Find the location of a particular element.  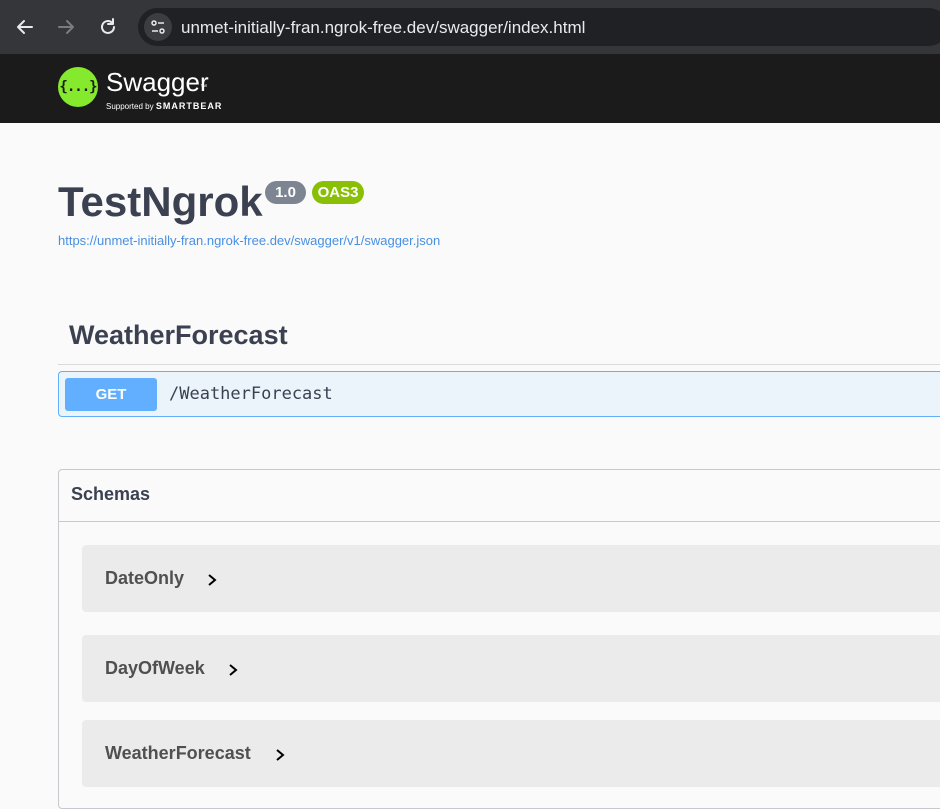

tune-icon is located at coordinates (158, 27).